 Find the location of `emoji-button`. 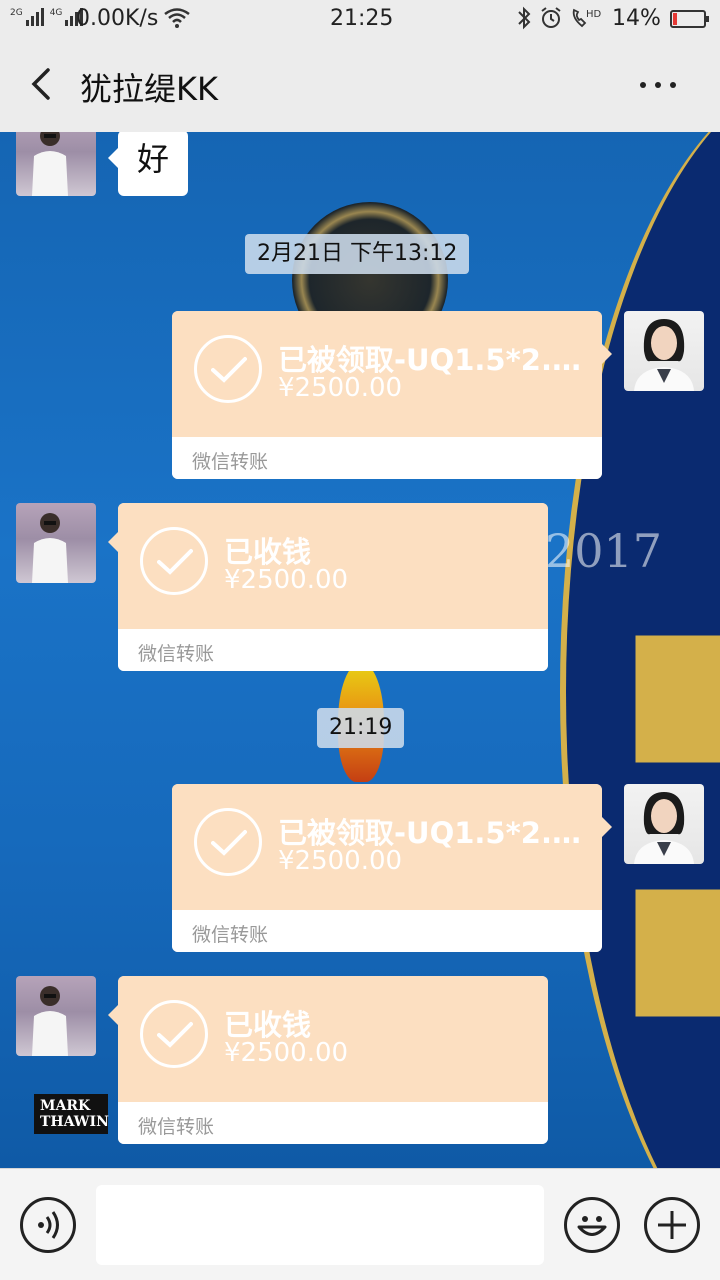

emoji-button is located at coordinates (592, 1225).